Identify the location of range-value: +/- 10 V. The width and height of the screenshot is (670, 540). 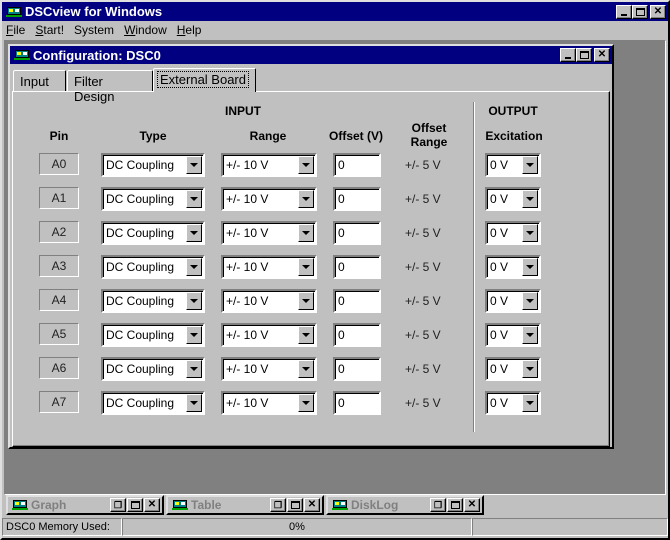
(247, 233).